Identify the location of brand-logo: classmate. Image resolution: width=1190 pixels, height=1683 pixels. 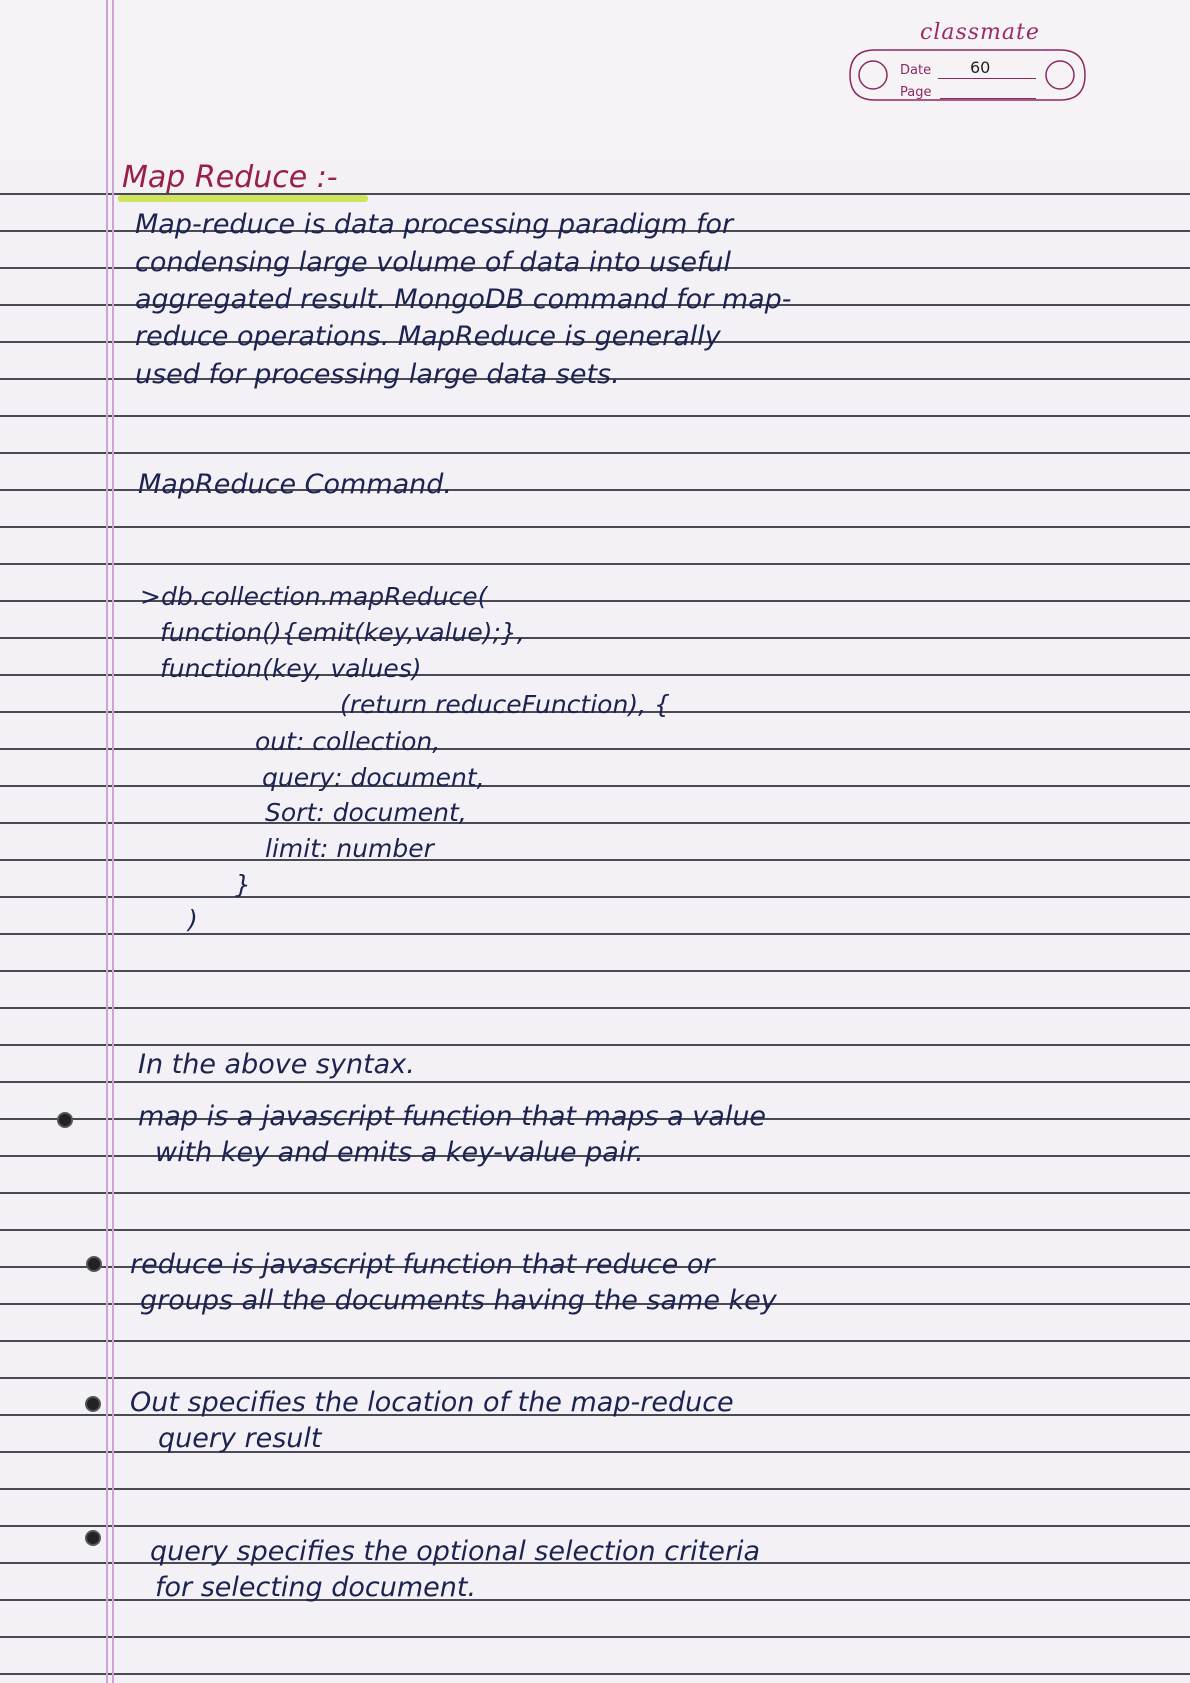
(980, 32).